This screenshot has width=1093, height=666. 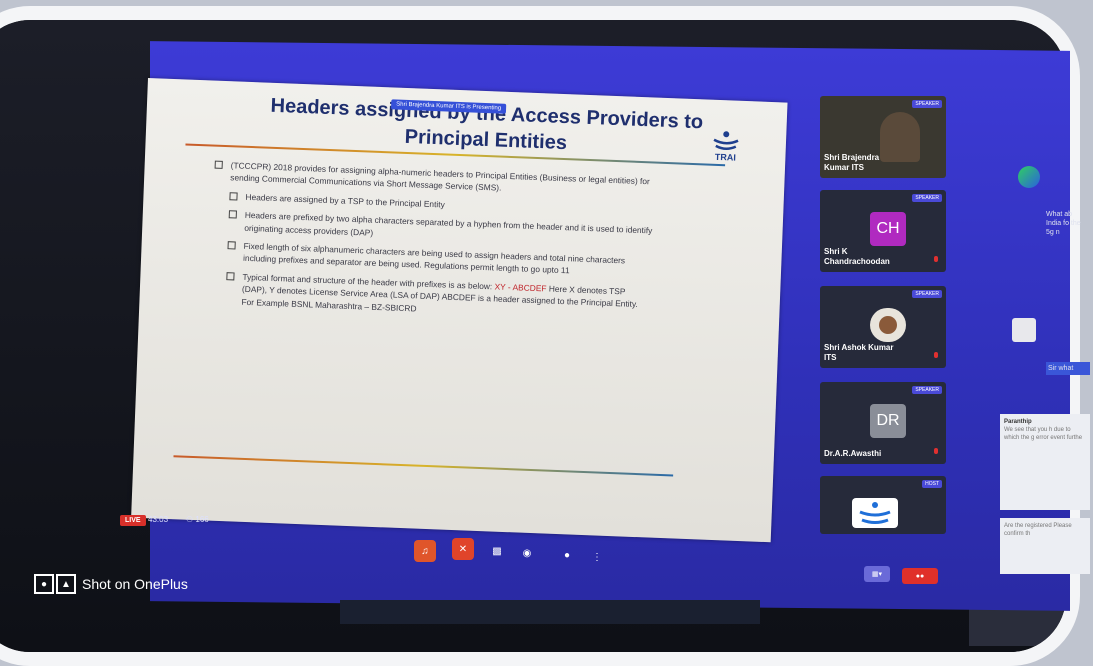 What do you see at coordinates (520, 287) in the screenshot?
I see `header-format-example: XY - ABCDEF` at bounding box center [520, 287].